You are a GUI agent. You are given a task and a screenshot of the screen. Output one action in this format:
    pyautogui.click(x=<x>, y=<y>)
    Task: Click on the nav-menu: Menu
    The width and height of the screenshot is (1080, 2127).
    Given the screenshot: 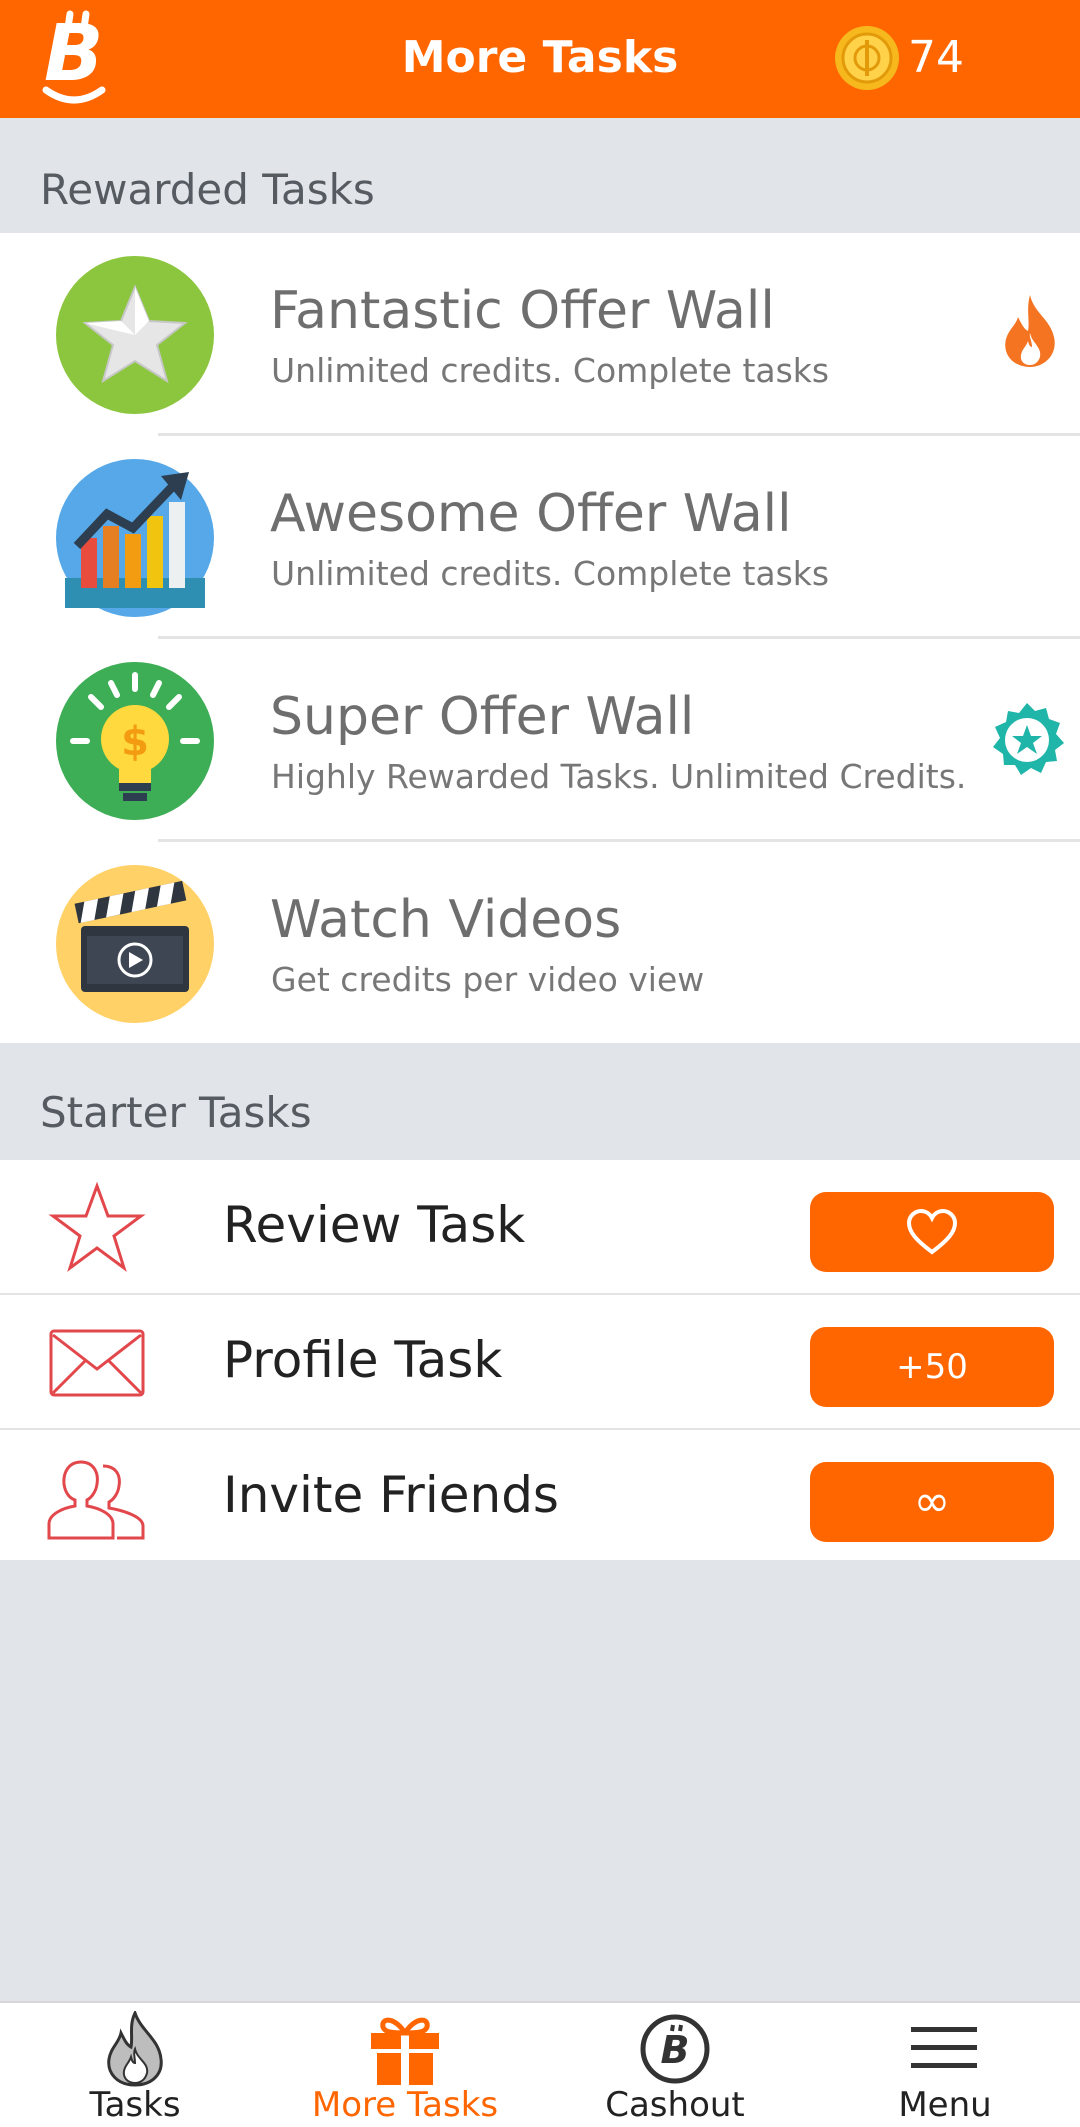 What is the action you would take?
    pyautogui.click(x=945, y=2065)
    